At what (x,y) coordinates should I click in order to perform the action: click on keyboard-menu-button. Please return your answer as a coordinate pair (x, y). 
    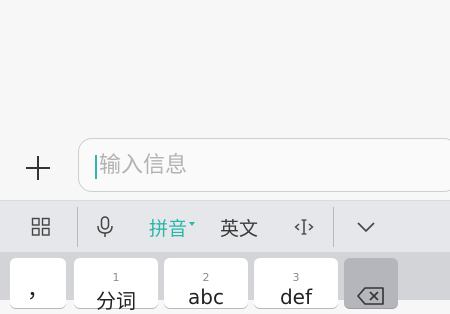
    Looking at the image, I should click on (41, 227).